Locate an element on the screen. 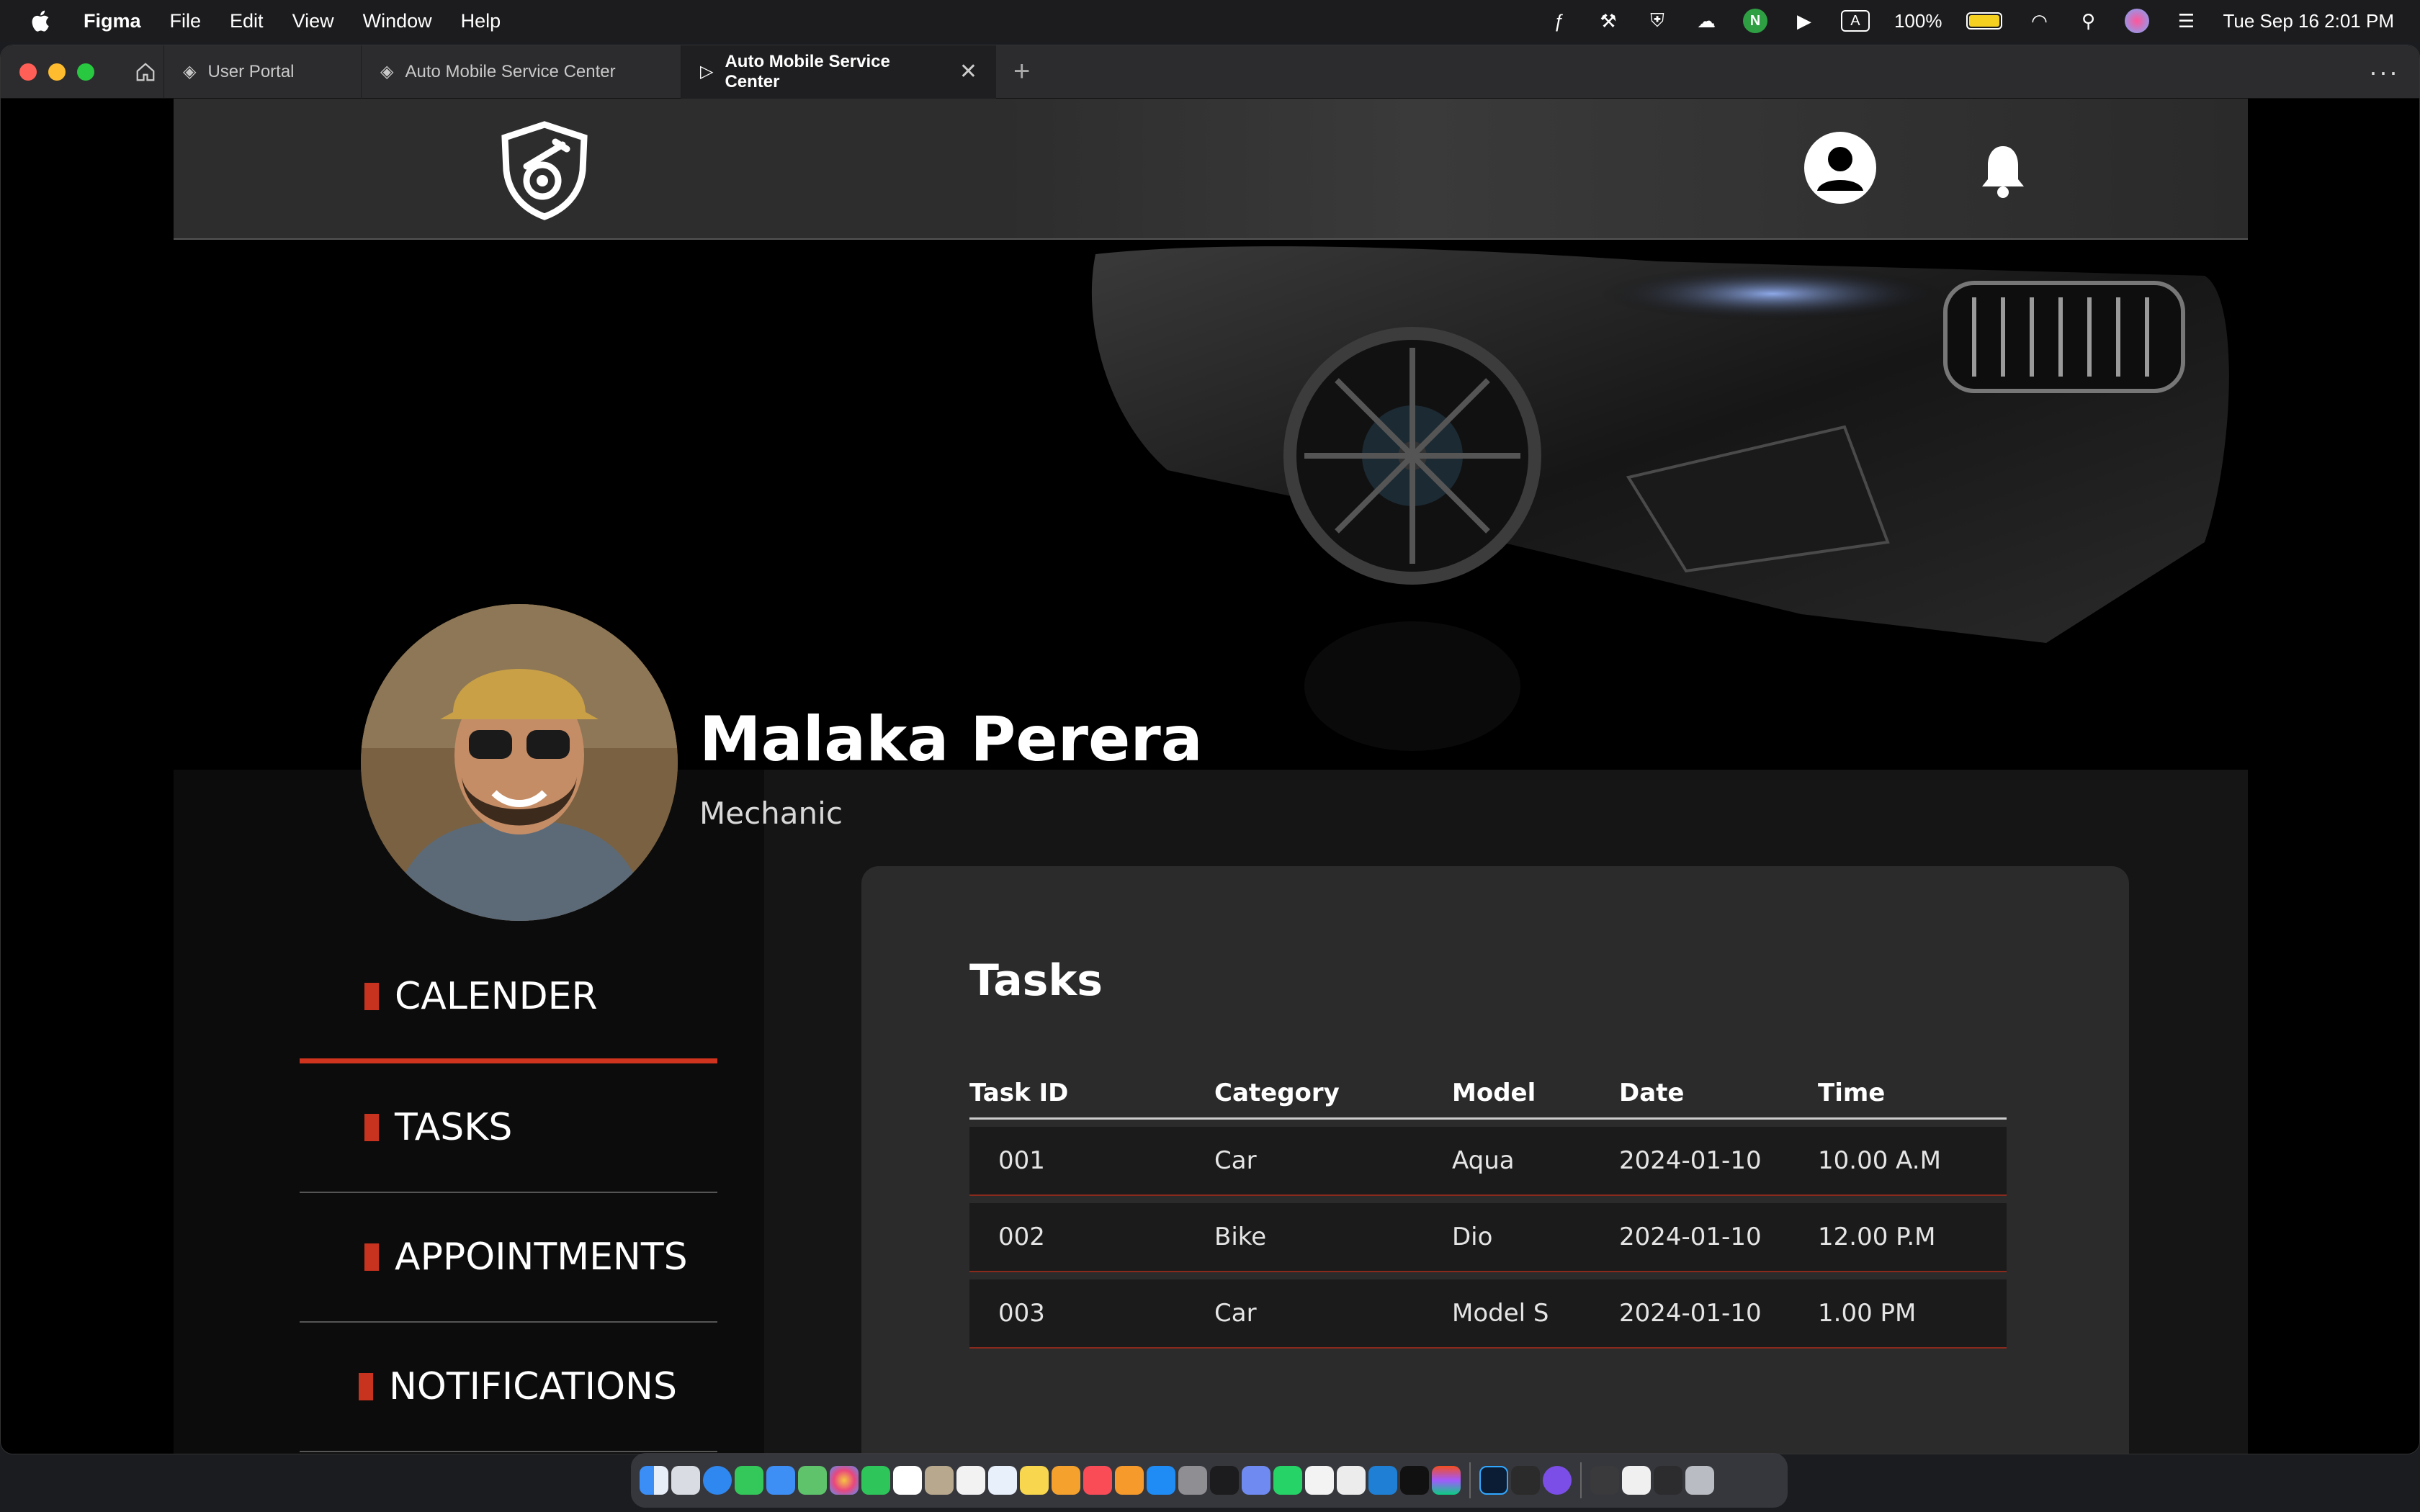 The height and width of the screenshot is (1512, 2420). figma-tray-icon: ƒ is located at coordinates (1559, 21).